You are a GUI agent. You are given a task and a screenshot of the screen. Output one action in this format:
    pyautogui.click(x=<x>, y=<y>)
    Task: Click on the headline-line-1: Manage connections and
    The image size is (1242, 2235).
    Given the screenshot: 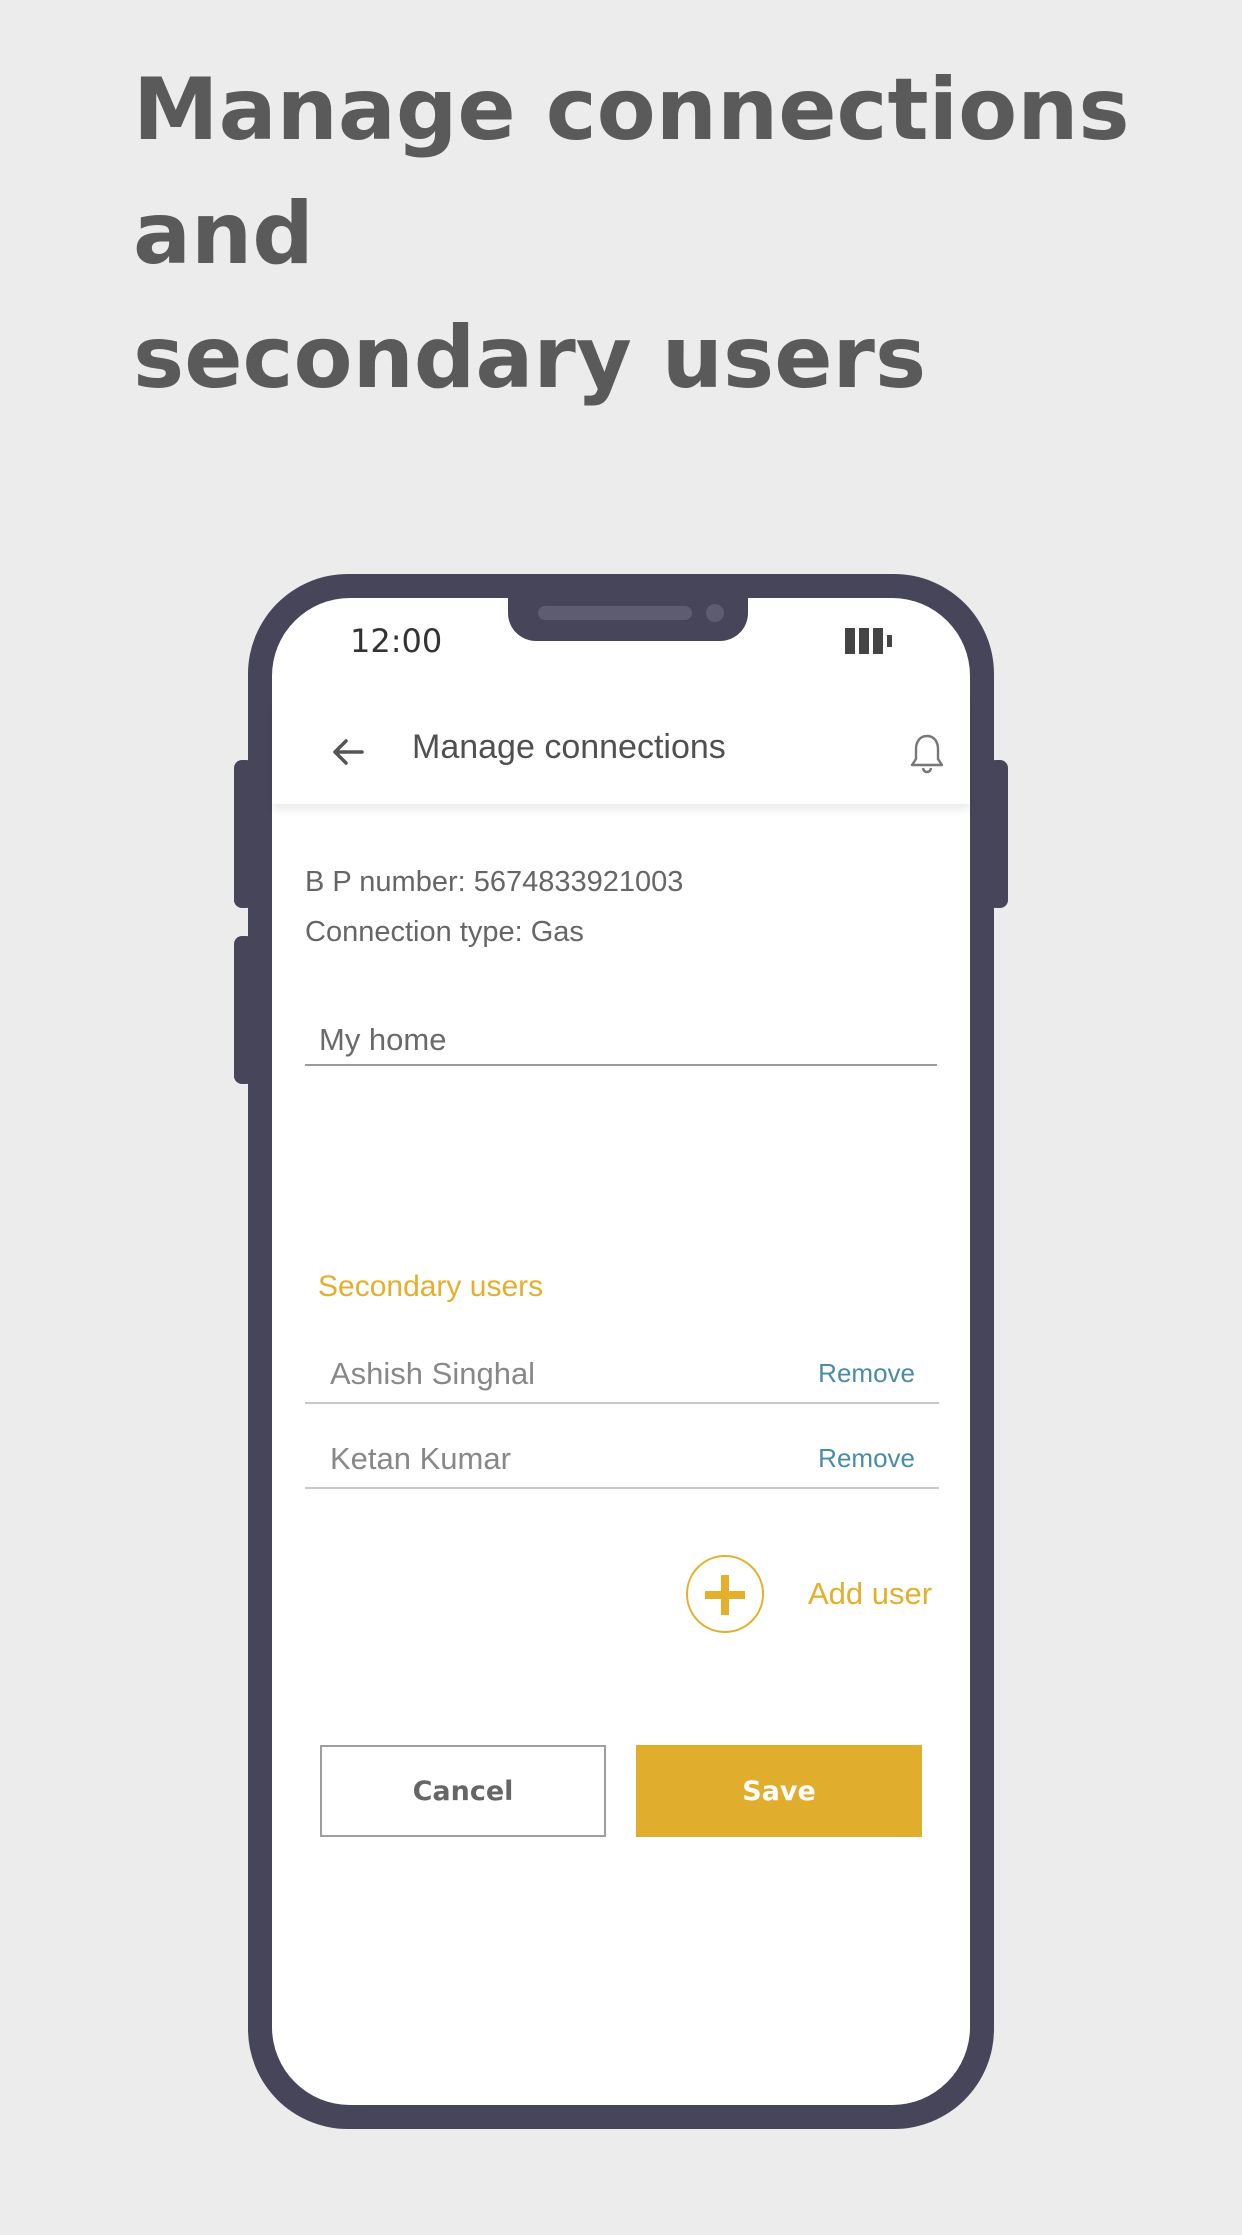 What is the action you would take?
    pyautogui.click(x=631, y=172)
    